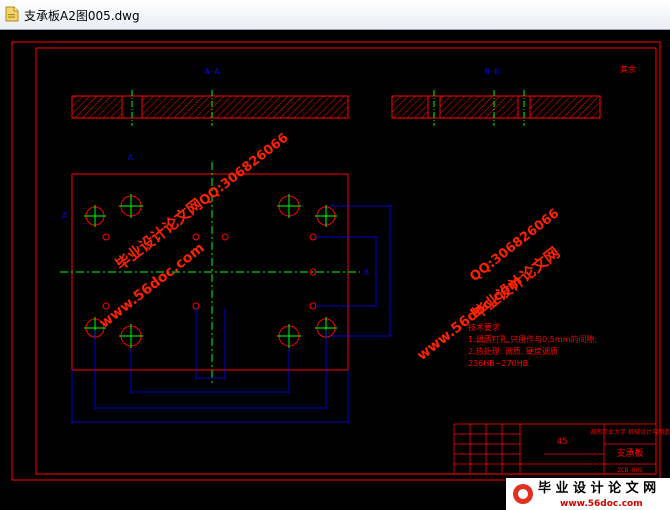 The image size is (670, 510). I want to click on section-bb-body, so click(496, 107).